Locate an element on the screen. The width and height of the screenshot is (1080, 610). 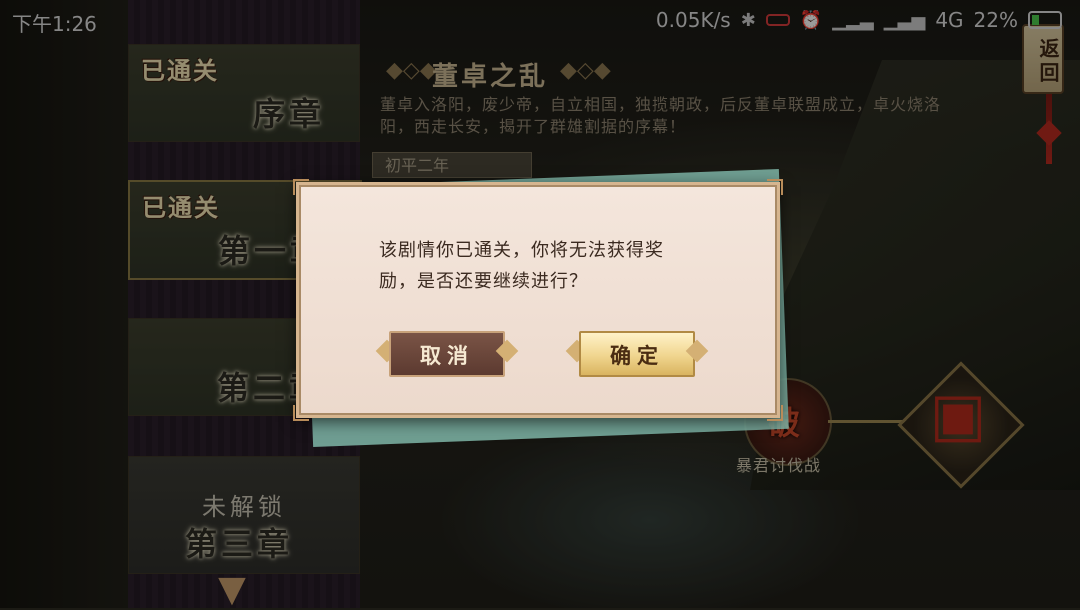
cancel-button: 取消 is located at coordinates (447, 354).